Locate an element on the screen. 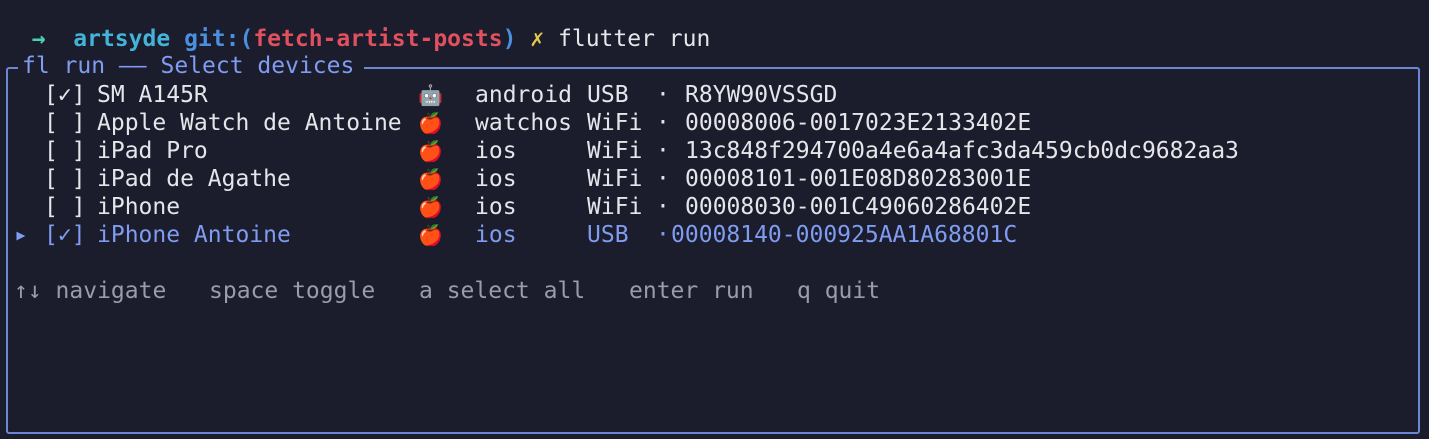 The width and height of the screenshot is (1429, 439). android-robot-icon: 🤖 is located at coordinates (430, 95).